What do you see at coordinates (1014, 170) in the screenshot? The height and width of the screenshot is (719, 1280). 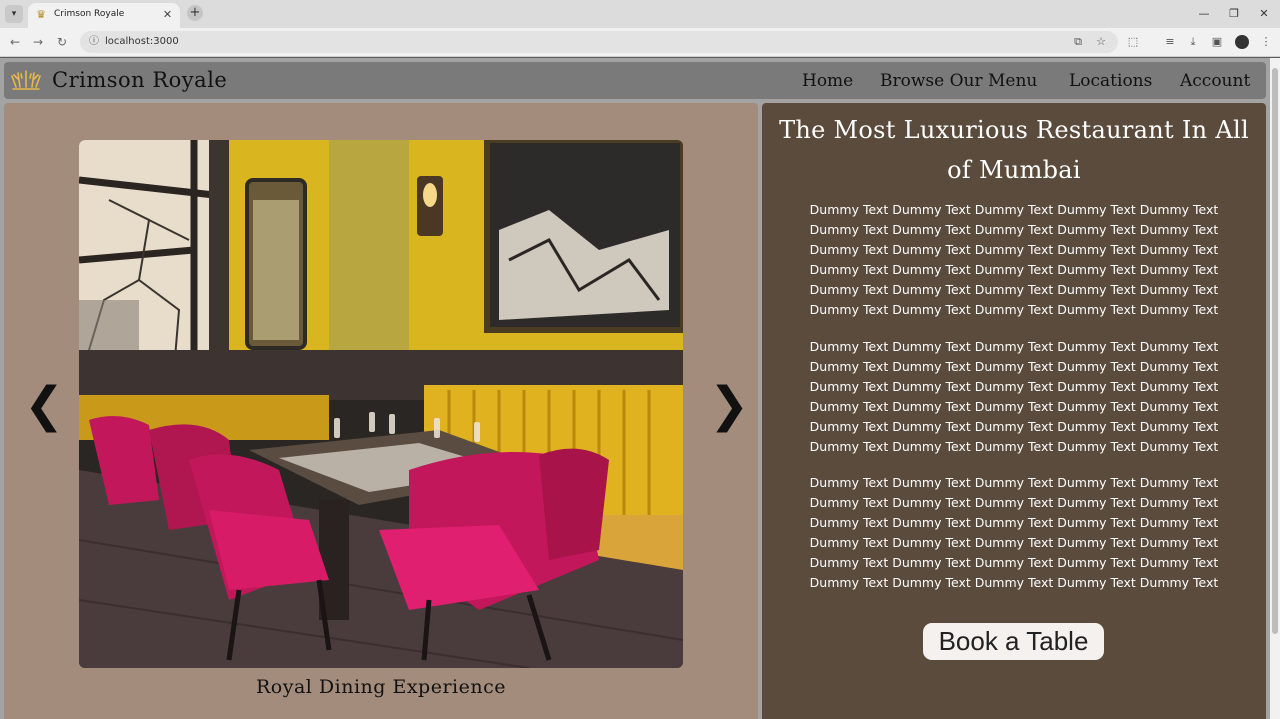 I see `headline-line-2: of Mumbai` at bounding box center [1014, 170].